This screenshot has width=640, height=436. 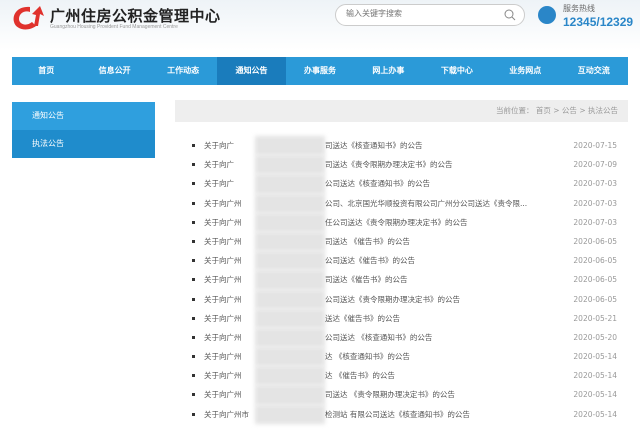 What do you see at coordinates (598, 22) in the screenshot?
I see `hotline-number: 12345/12329` at bounding box center [598, 22].